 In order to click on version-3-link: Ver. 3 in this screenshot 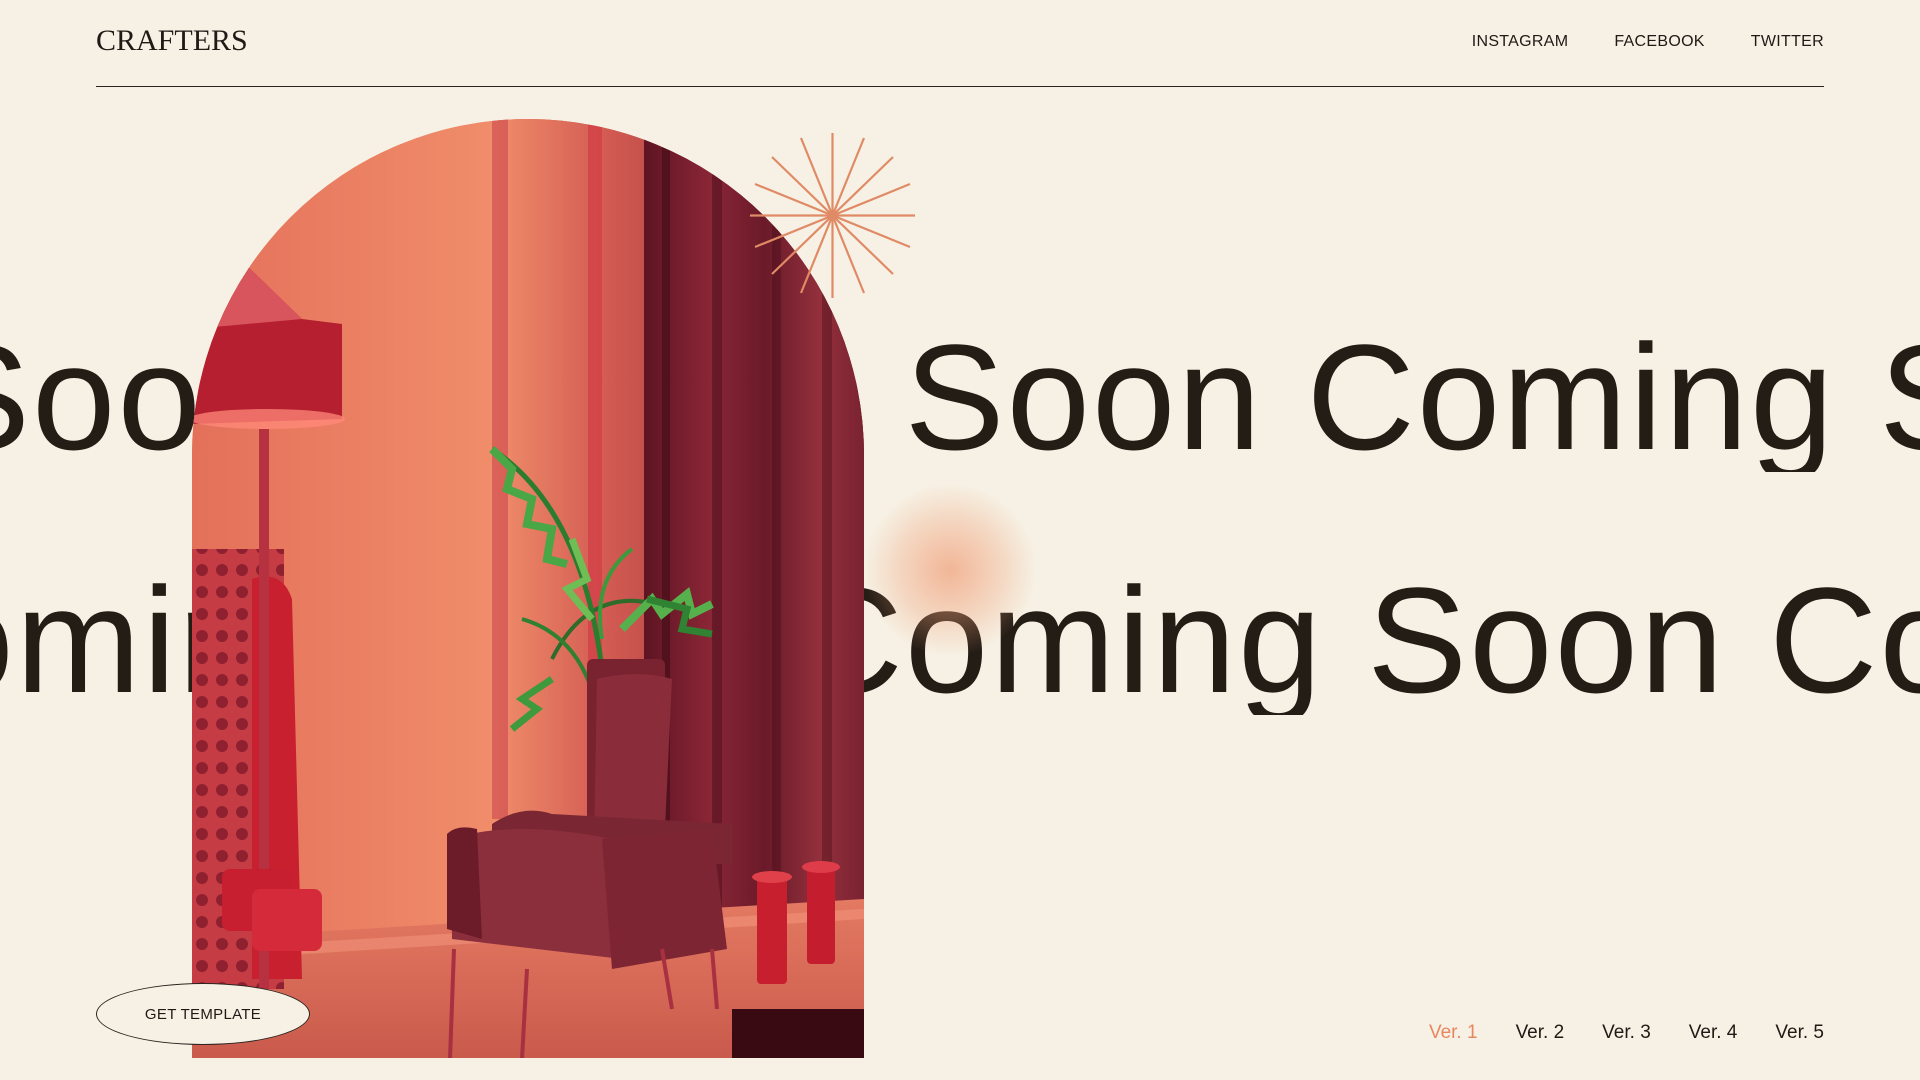, I will do `click(1626, 1033)`.